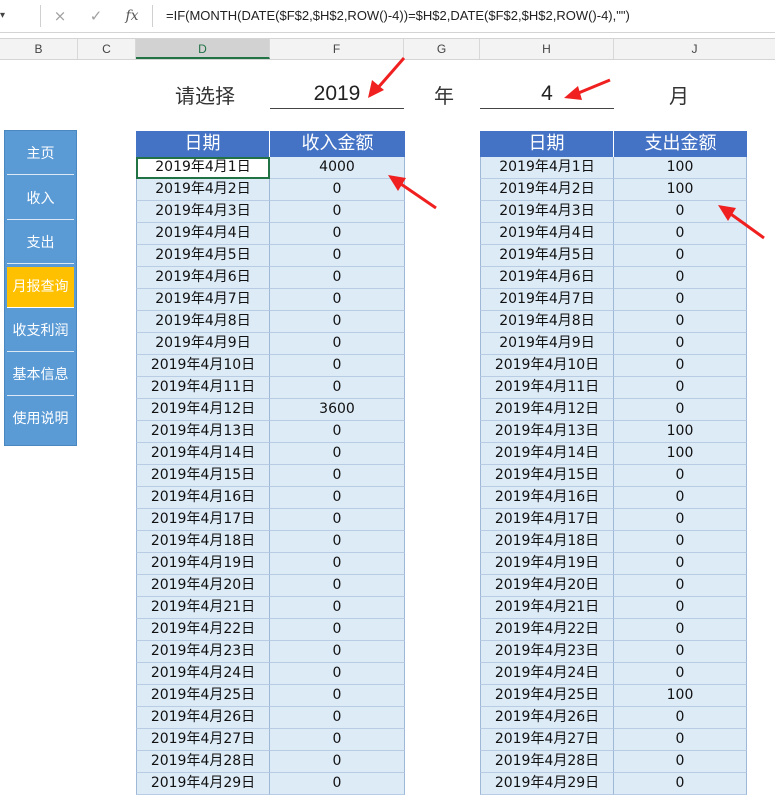  I want to click on column-header: J, so click(694, 49).